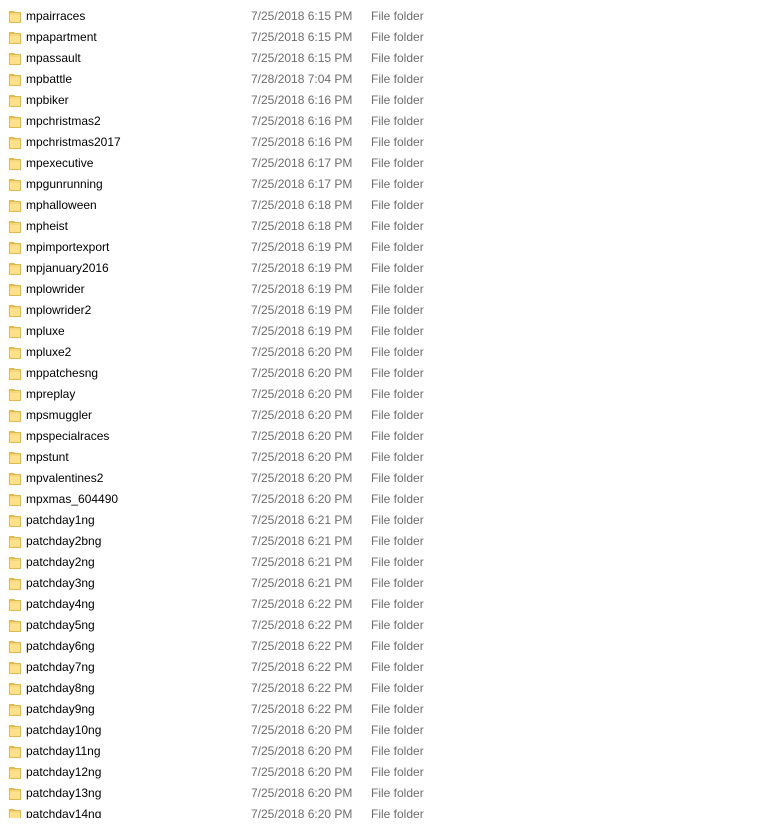 The height and width of the screenshot is (835, 783). I want to click on file-name: mpchristmas2, so click(63, 121).